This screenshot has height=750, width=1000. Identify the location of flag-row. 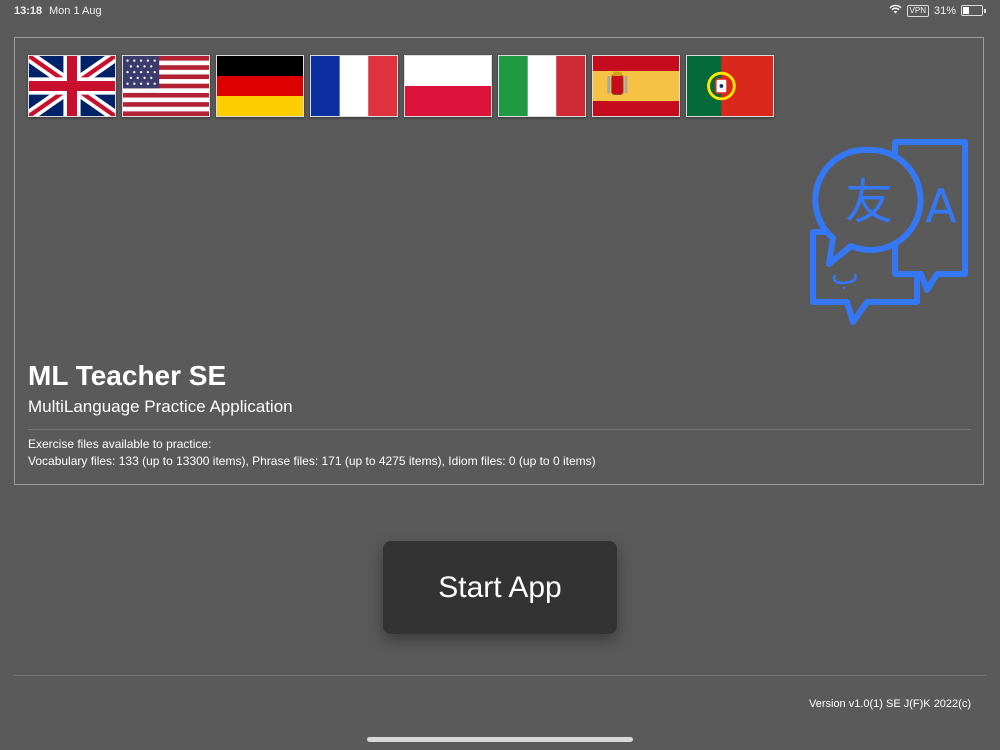
(401, 86).